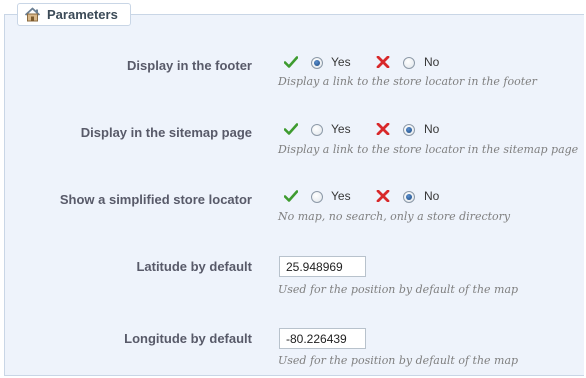 The width and height of the screenshot is (586, 378). Describe the element at coordinates (341, 196) in the screenshot. I see `simplified-yes-label: Yes` at that location.